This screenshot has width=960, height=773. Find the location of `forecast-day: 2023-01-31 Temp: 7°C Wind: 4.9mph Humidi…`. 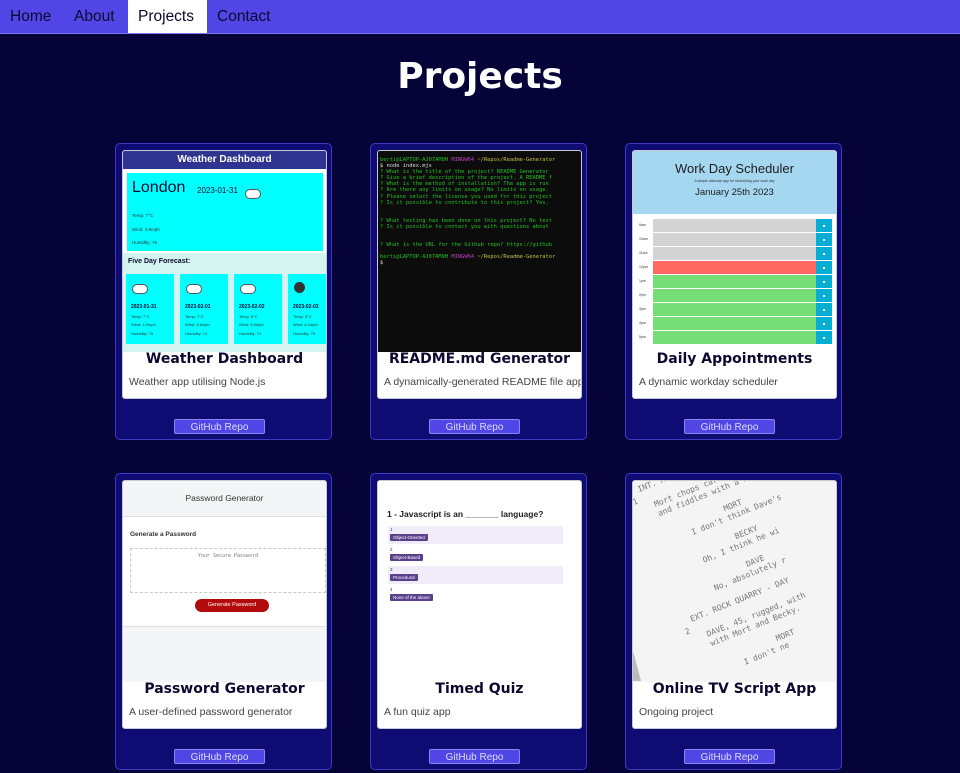

forecast-day: 2023-01-31 Temp: 7°C Wind: 4.9mph Humidi… is located at coordinates (150, 309).